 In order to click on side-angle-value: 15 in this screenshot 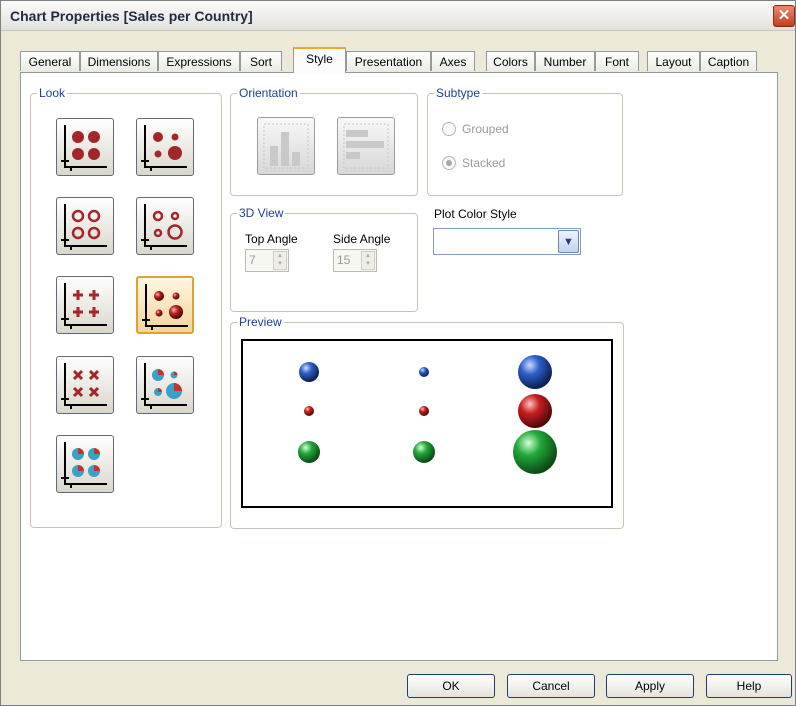, I will do `click(344, 260)`.